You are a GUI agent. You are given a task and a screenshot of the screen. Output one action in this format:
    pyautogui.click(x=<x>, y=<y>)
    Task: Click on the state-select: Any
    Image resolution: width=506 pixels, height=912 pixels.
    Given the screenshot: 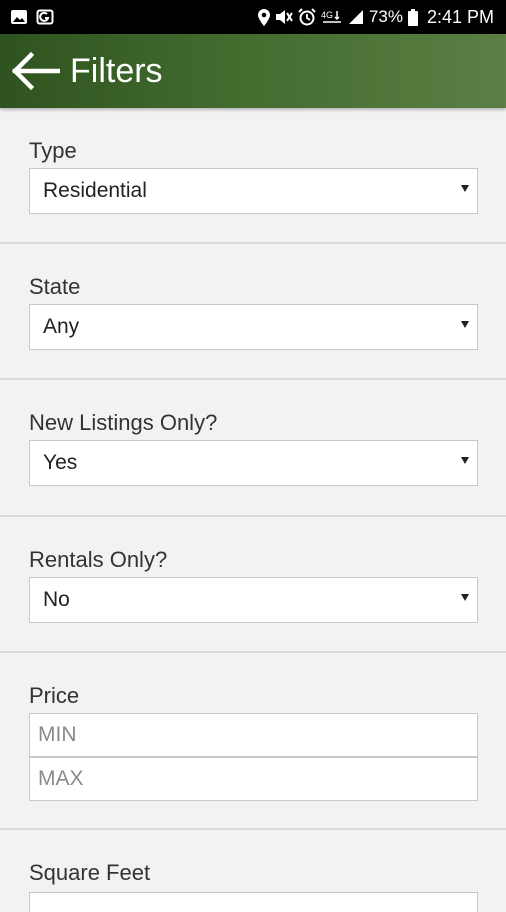 What is the action you would take?
    pyautogui.click(x=253, y=327)
    